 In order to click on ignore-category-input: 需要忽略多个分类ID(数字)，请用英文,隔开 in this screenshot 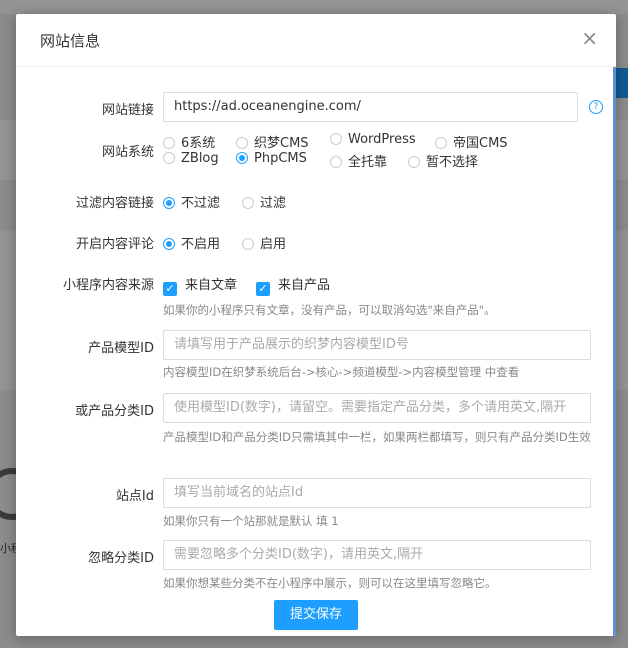, I will do `click(377, 555)`.